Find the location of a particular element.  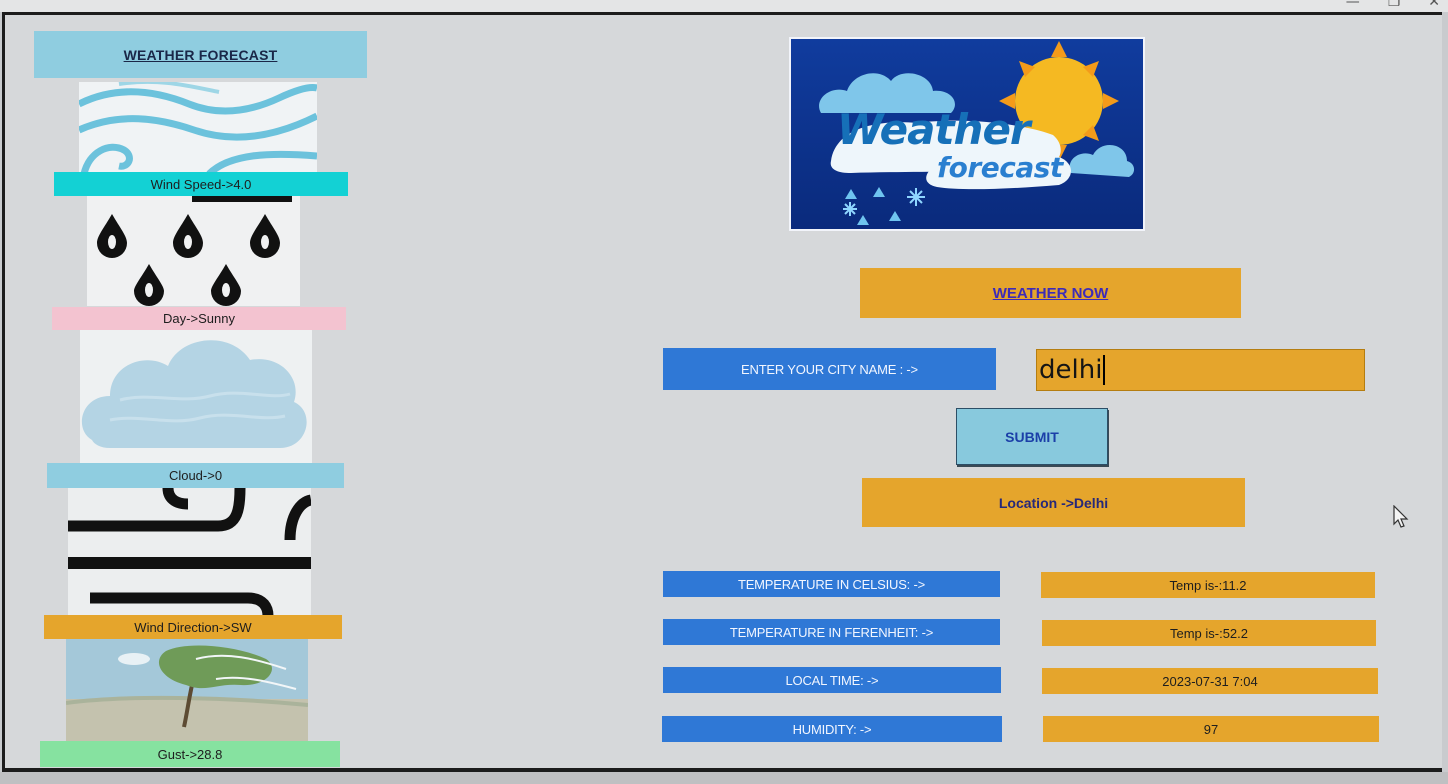

close-icon: ✕ is located at coordinates (1434, 5).